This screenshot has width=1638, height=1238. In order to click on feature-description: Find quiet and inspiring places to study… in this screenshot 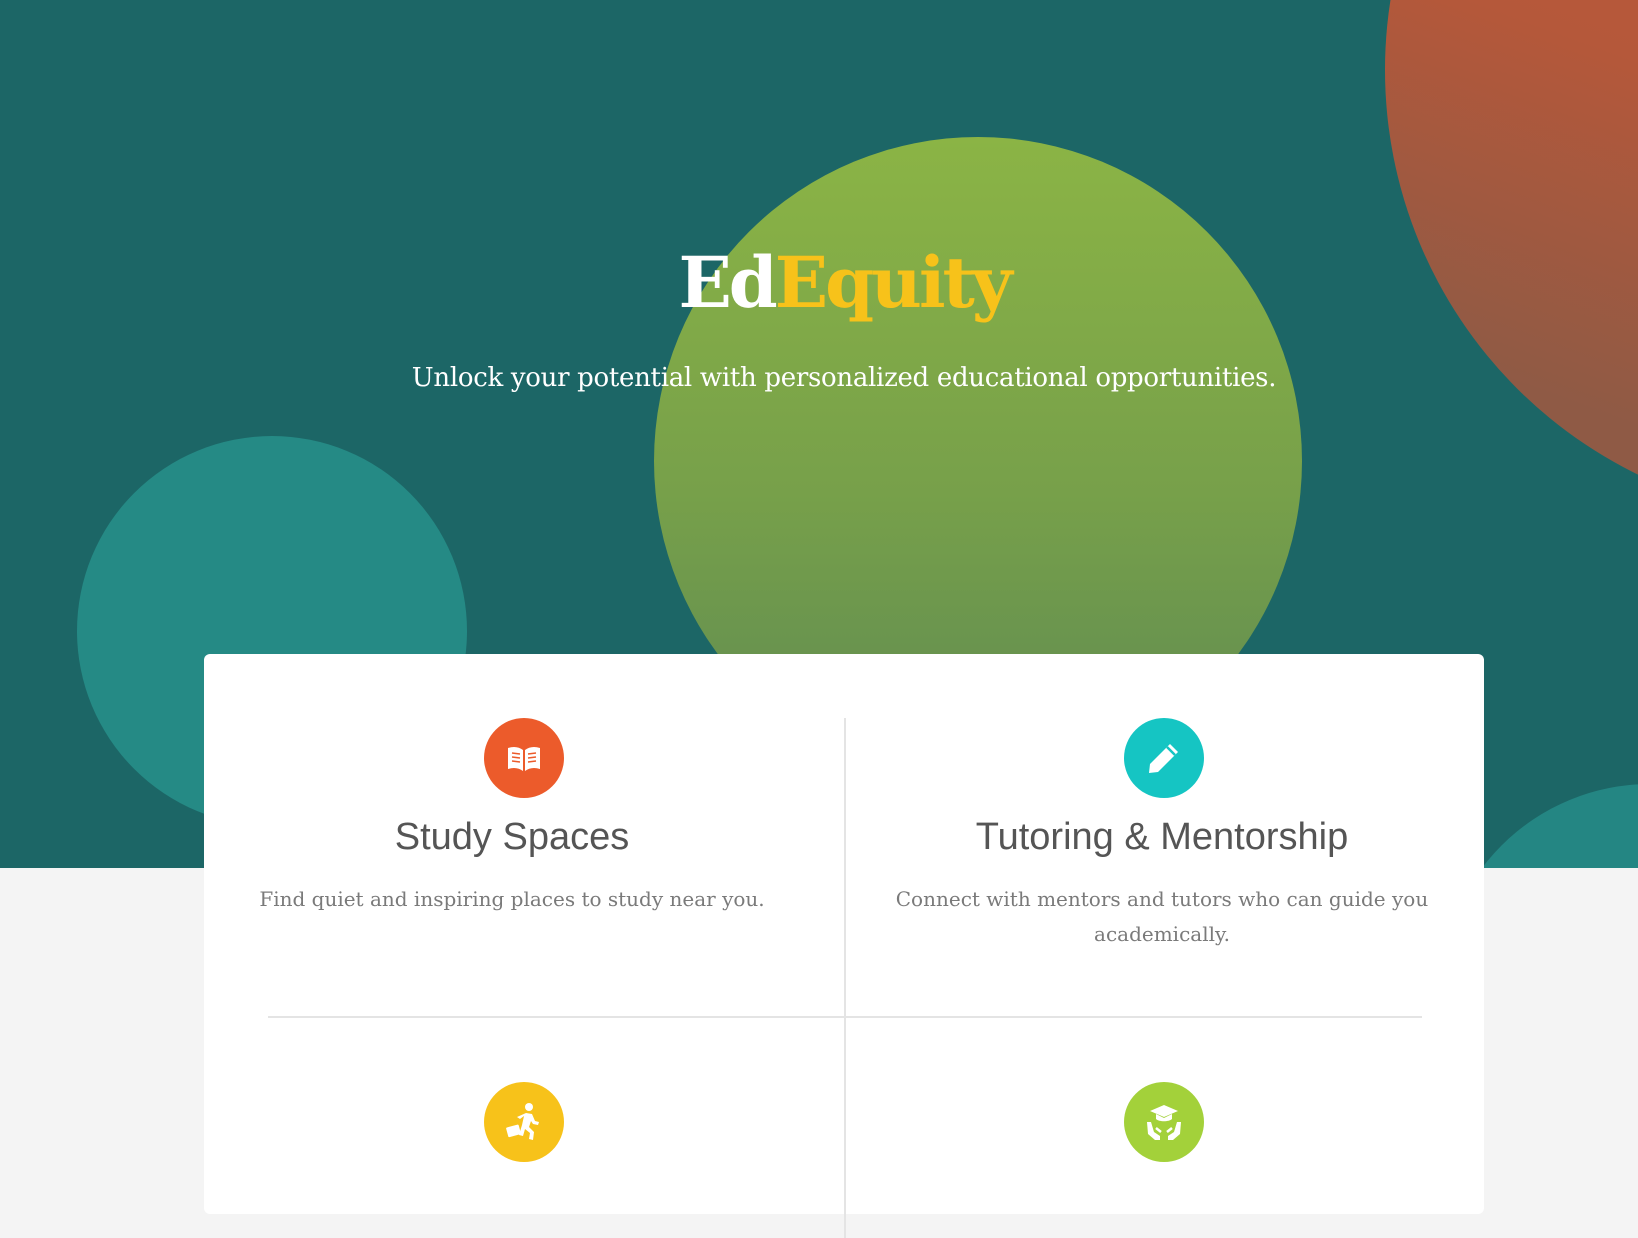, I will do `click(512, 899)`.